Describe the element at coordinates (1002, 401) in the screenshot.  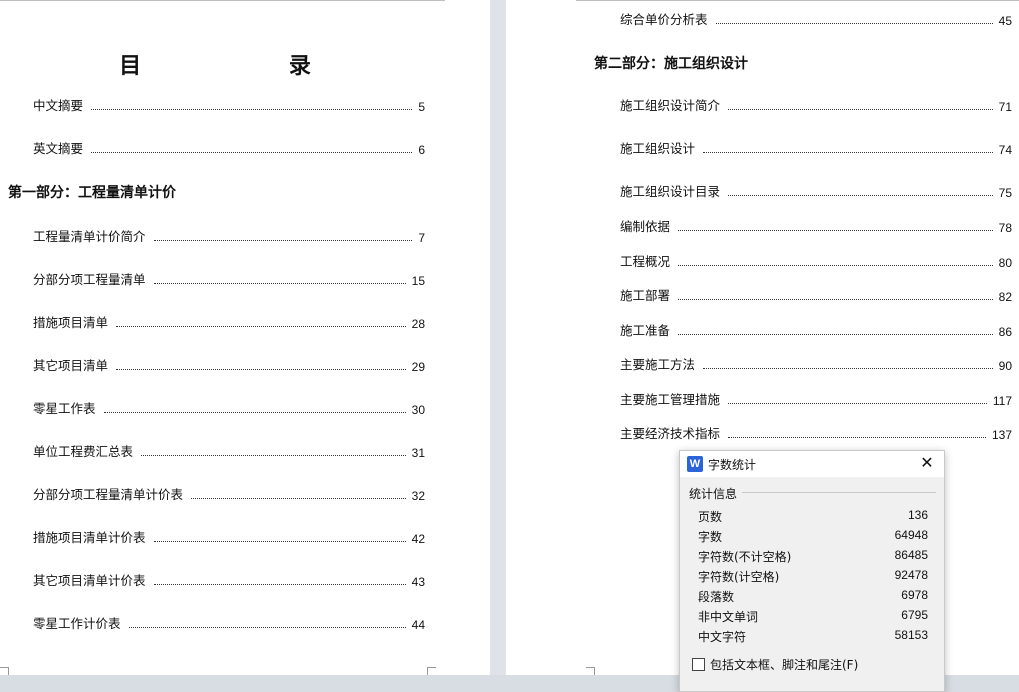
I see `toc-entry-page: 117` at that location.